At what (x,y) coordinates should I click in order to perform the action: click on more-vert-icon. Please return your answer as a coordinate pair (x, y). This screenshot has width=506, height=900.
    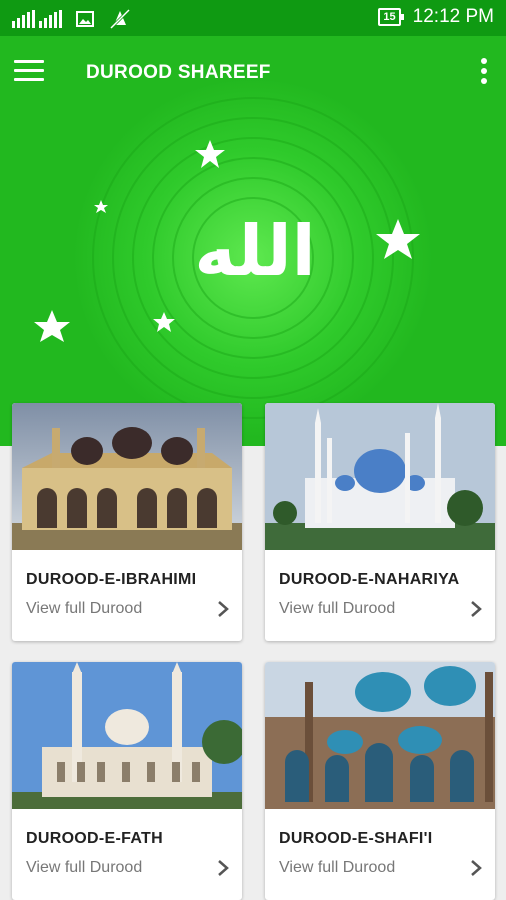
    Looking at the image, I should click on (484, 75).